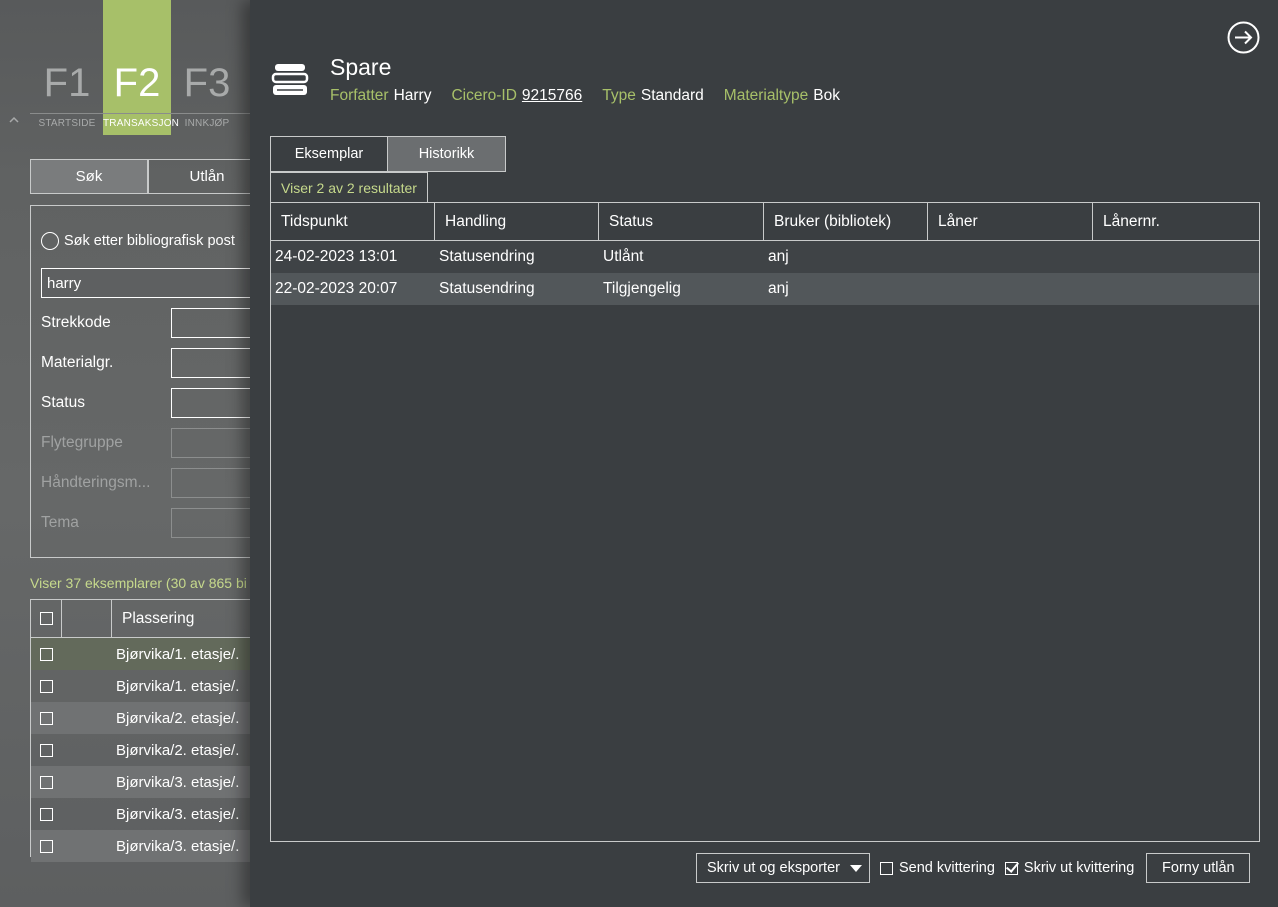  What do you see at coordinates (153, 618) in the screenshot?
I see `column-plassering: Plassering` at bounding box center [153, 618].